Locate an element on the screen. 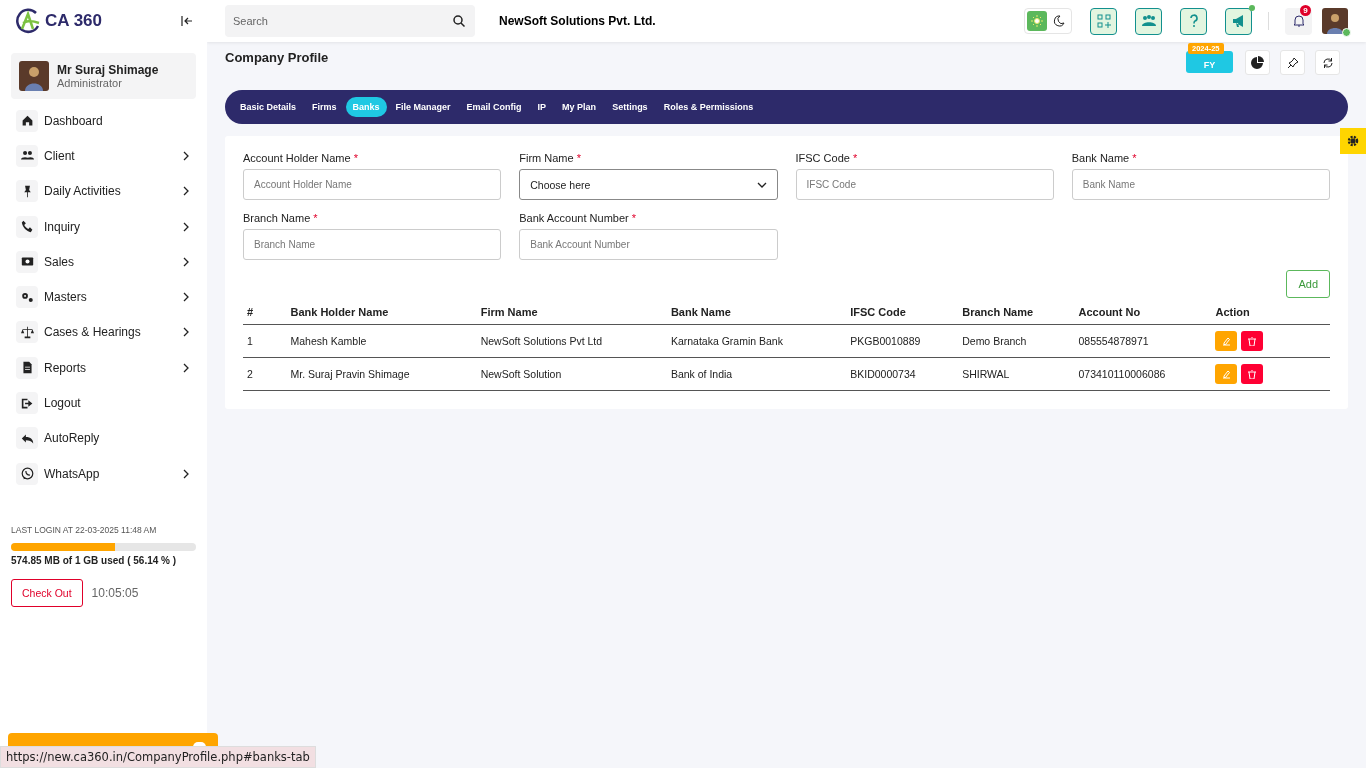 The width and height of the screenshot is (1366, 768). notification-badge: 9 is located at coordinates (1305, 10).